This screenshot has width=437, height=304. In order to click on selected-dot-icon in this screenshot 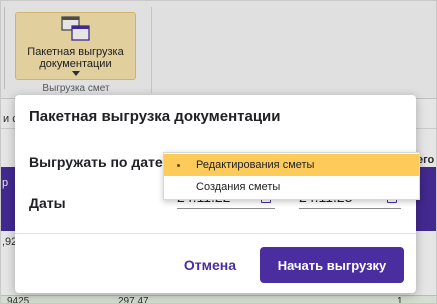, I will do `click(178, 165)`.